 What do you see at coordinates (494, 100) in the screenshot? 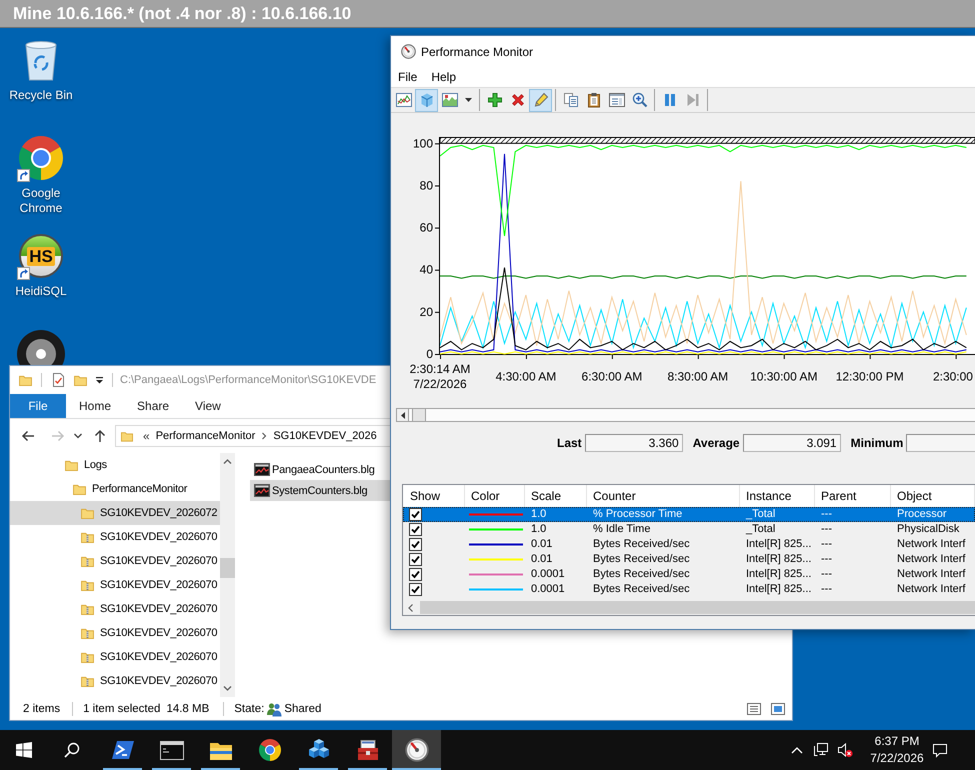
I see `plus-icon` at bounding box center [494, 100].